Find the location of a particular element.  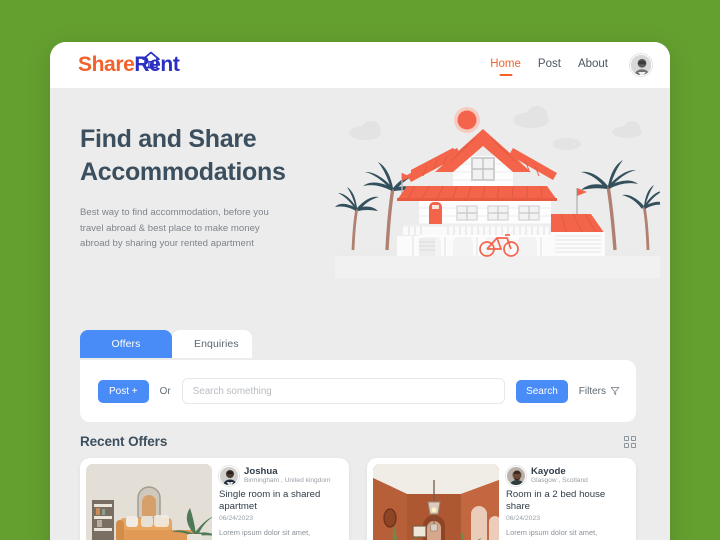

filters-label: Filters is located at coordinates (592, 391).